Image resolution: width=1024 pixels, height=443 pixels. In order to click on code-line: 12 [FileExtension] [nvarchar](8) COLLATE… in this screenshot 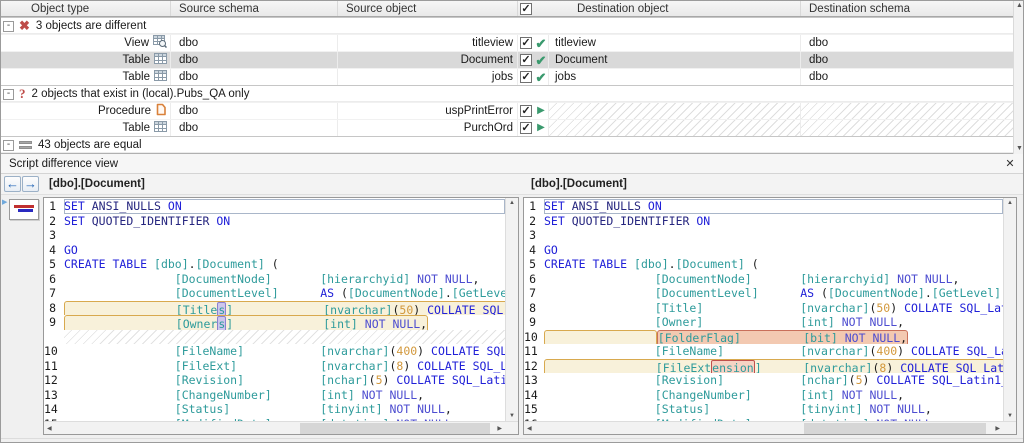, I will do `click(763, 365)`.